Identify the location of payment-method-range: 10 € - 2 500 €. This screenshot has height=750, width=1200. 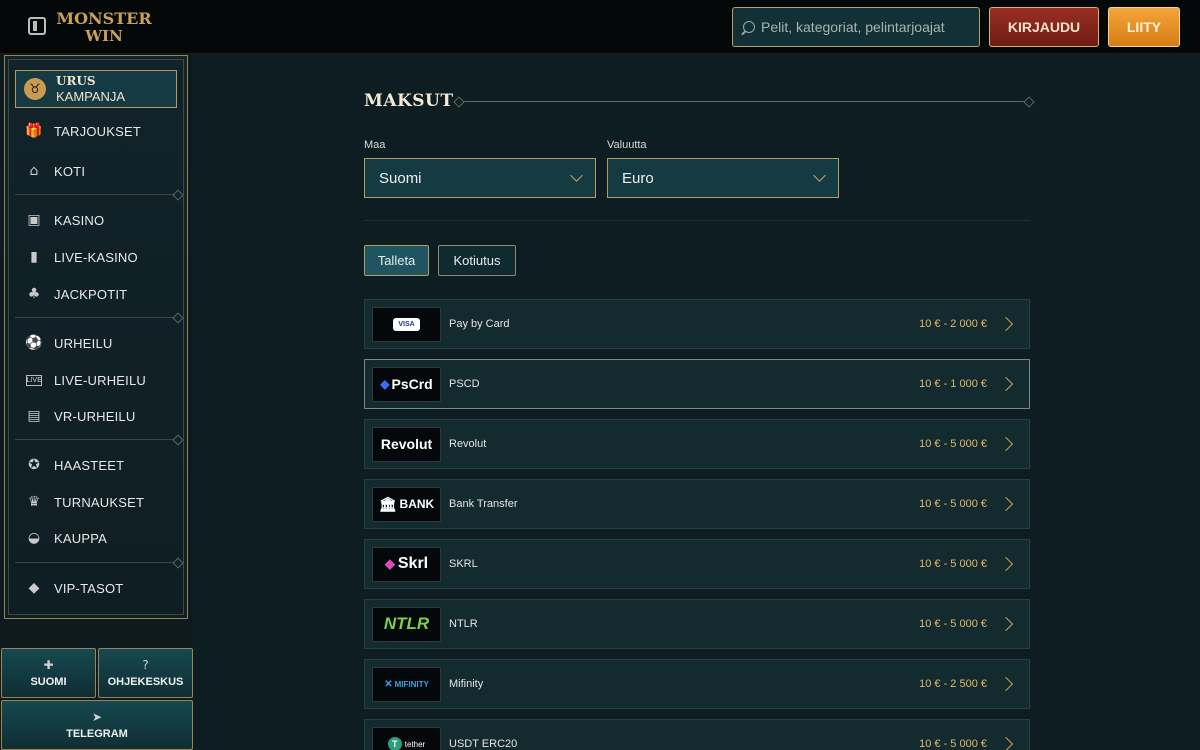
(953, 684).